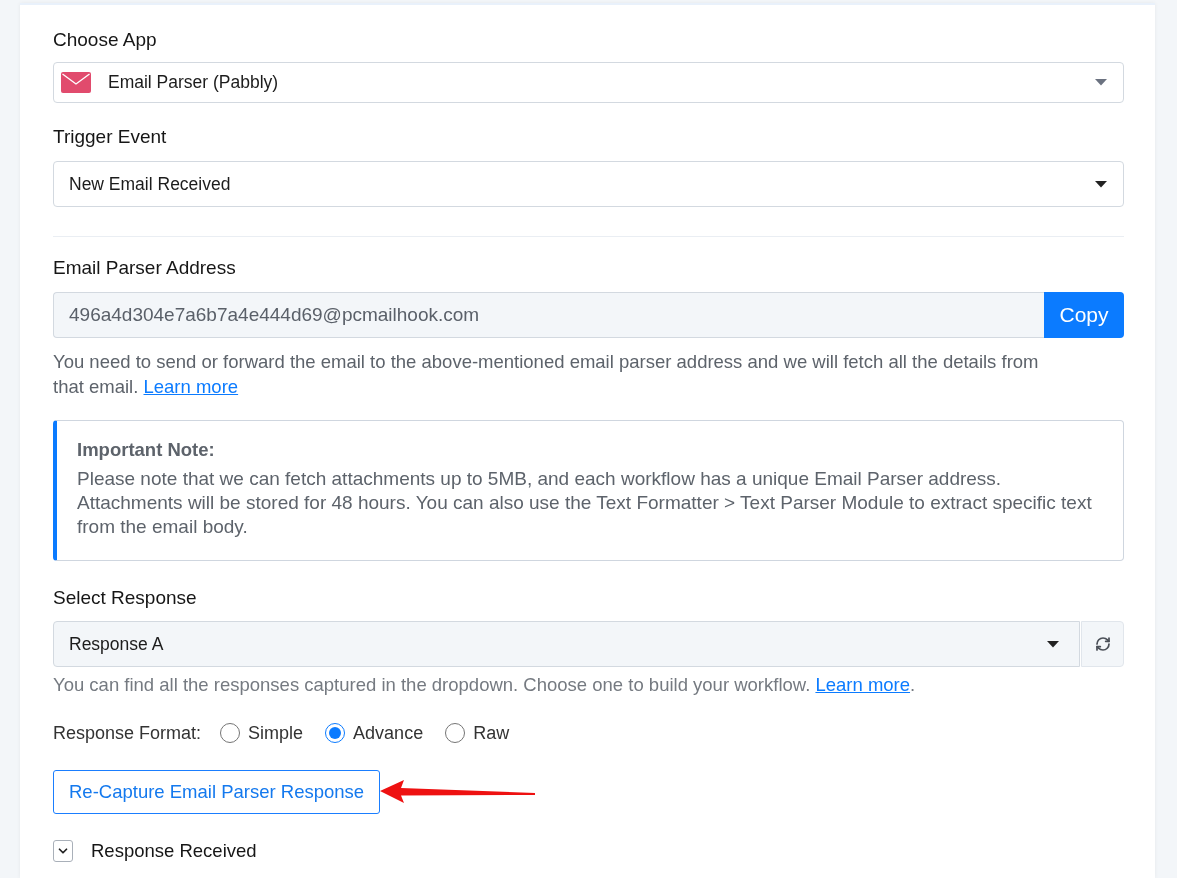 This screenshot has width=1177, height=878. I want to click on trigger-select: New Email Received, so click(588, 184).